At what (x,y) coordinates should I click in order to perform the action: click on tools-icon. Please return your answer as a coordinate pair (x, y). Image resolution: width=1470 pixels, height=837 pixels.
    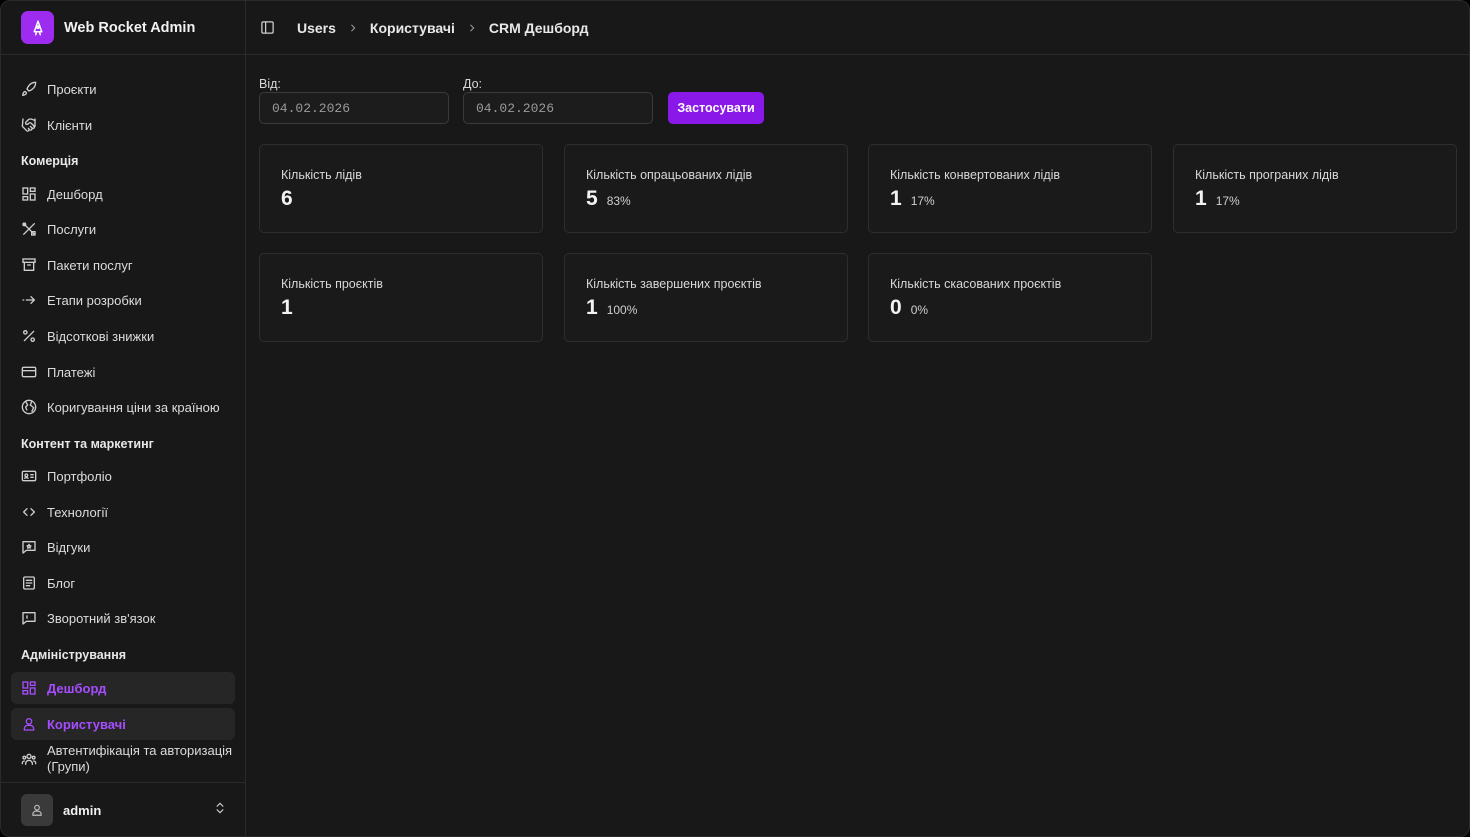
    Looking at the image, I should click on (29, 229).